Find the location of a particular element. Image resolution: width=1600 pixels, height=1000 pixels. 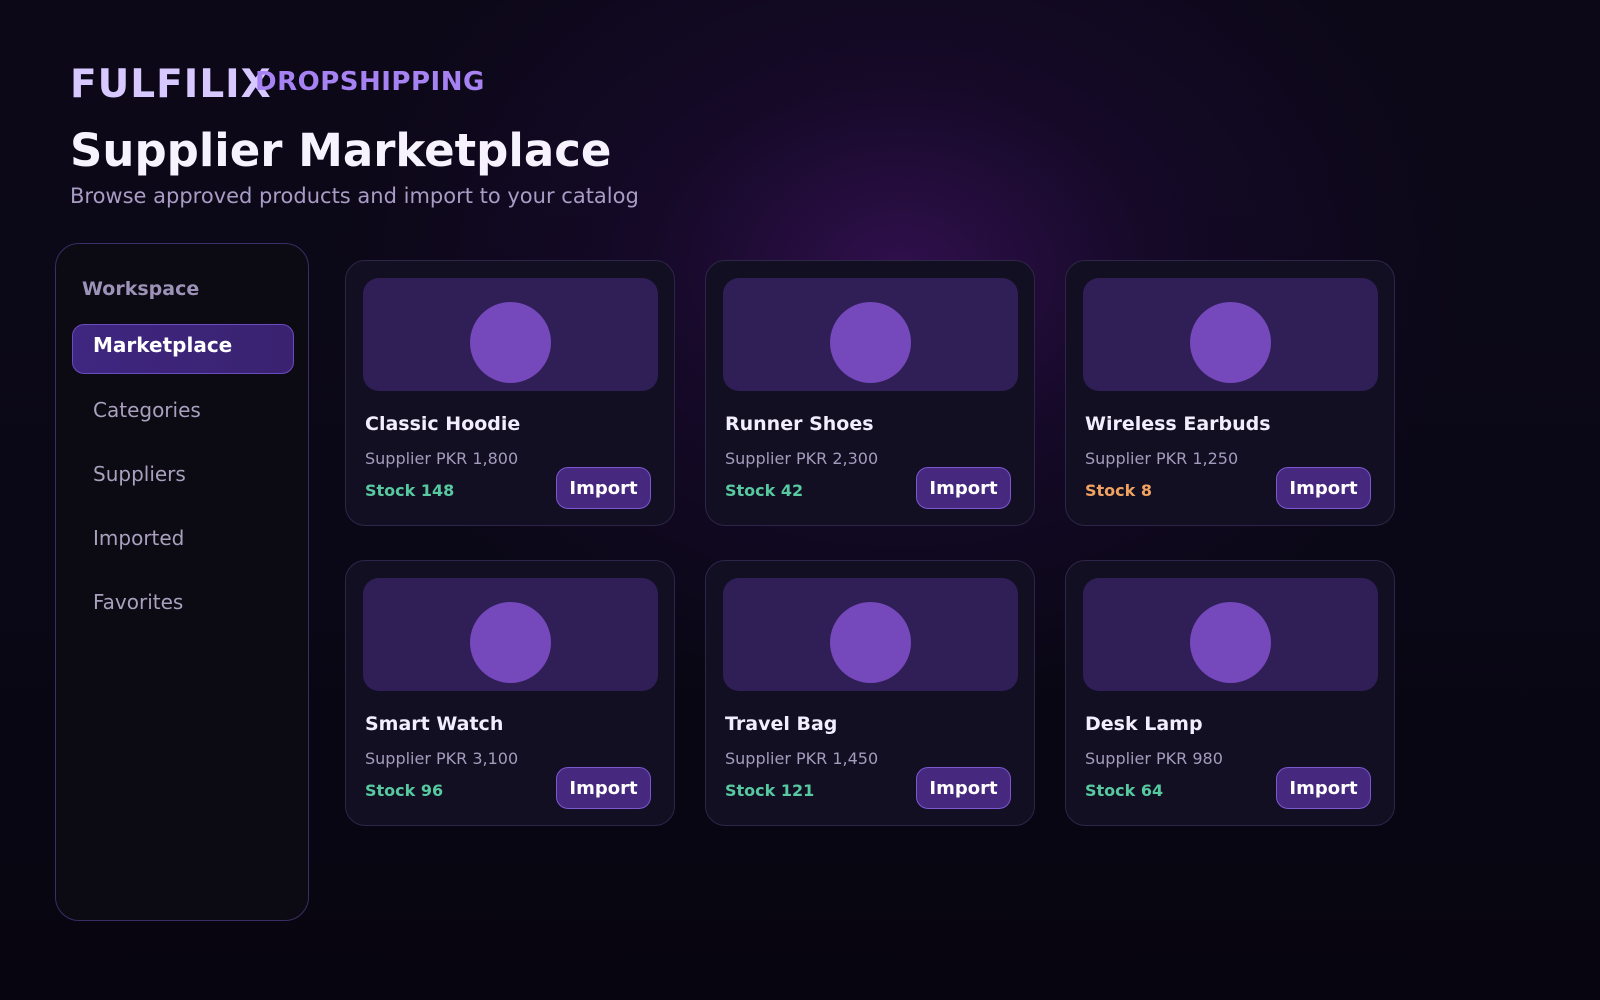

product-price: Supplier PKR 2,300 is located at coordinates (802, 458).